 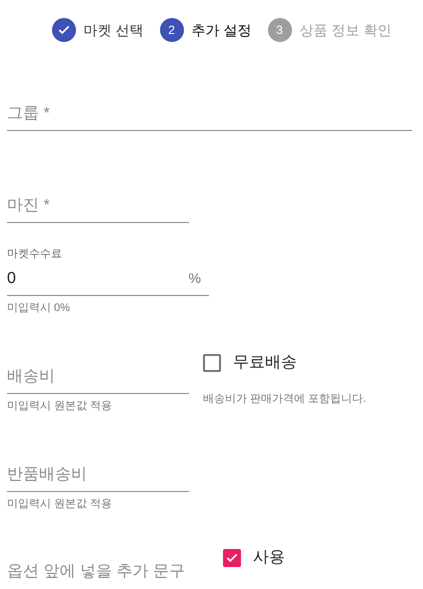 What do you see at coordinates (96, 572) in the screenshot?
I see `option-prefix-label: 옵션 앞에 넣을 추가 문구` at bounding box center [96, 572].